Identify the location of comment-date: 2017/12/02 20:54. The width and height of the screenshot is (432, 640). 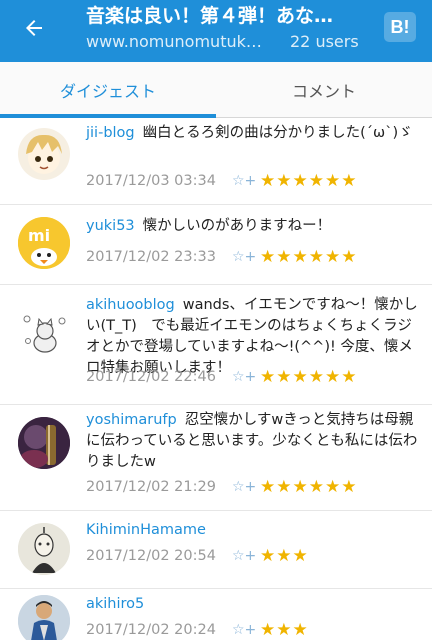
(151, 556).